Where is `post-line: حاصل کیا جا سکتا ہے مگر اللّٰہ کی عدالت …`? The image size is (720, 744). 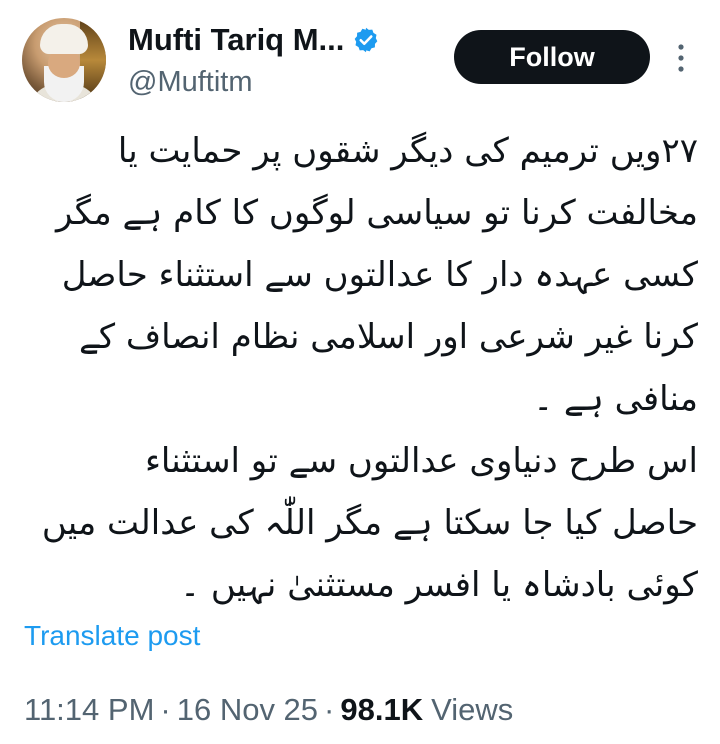
post-line: حاصل کیا جا سکتا ہے مگر اللّٰہ کی عدالت … is located at coordinates (369, 523).